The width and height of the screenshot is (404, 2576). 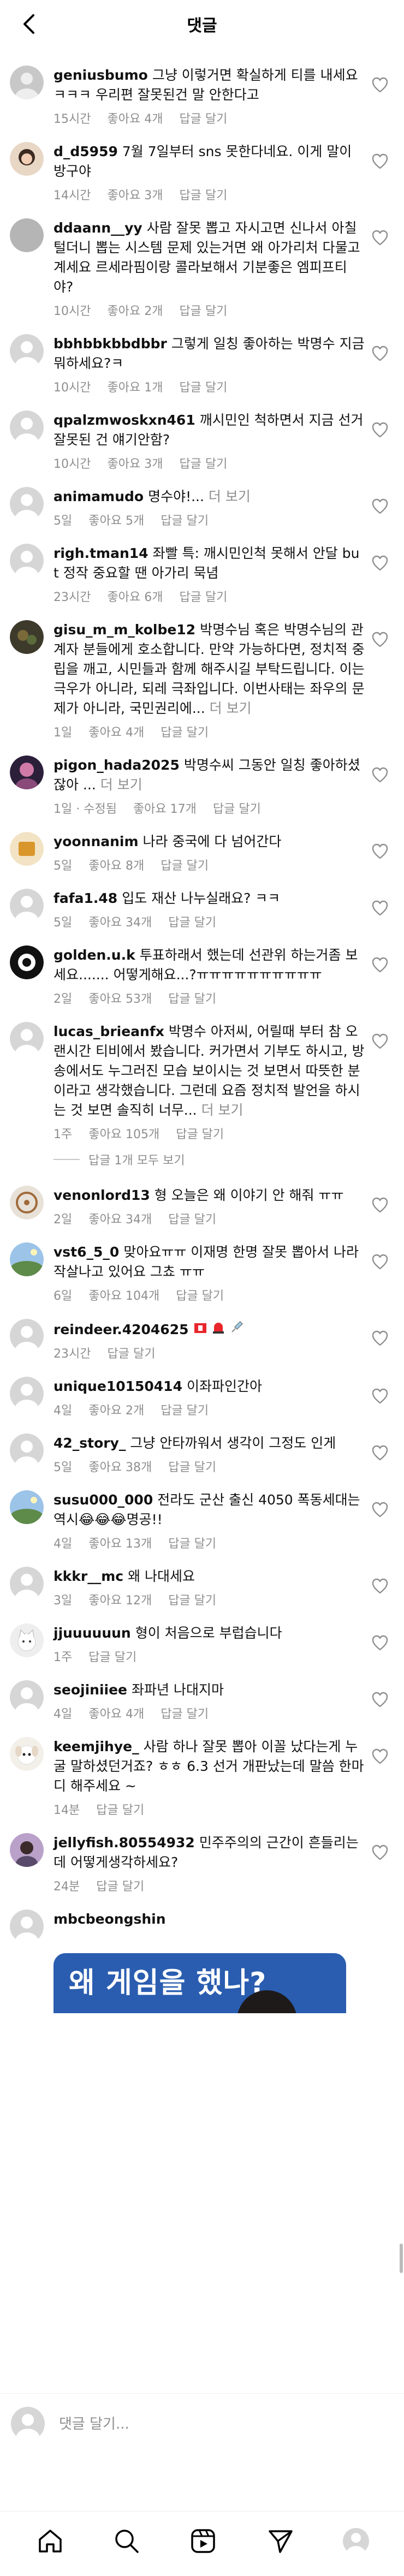 I want to click on username: yoonnanim, so click(x=96, y=841).